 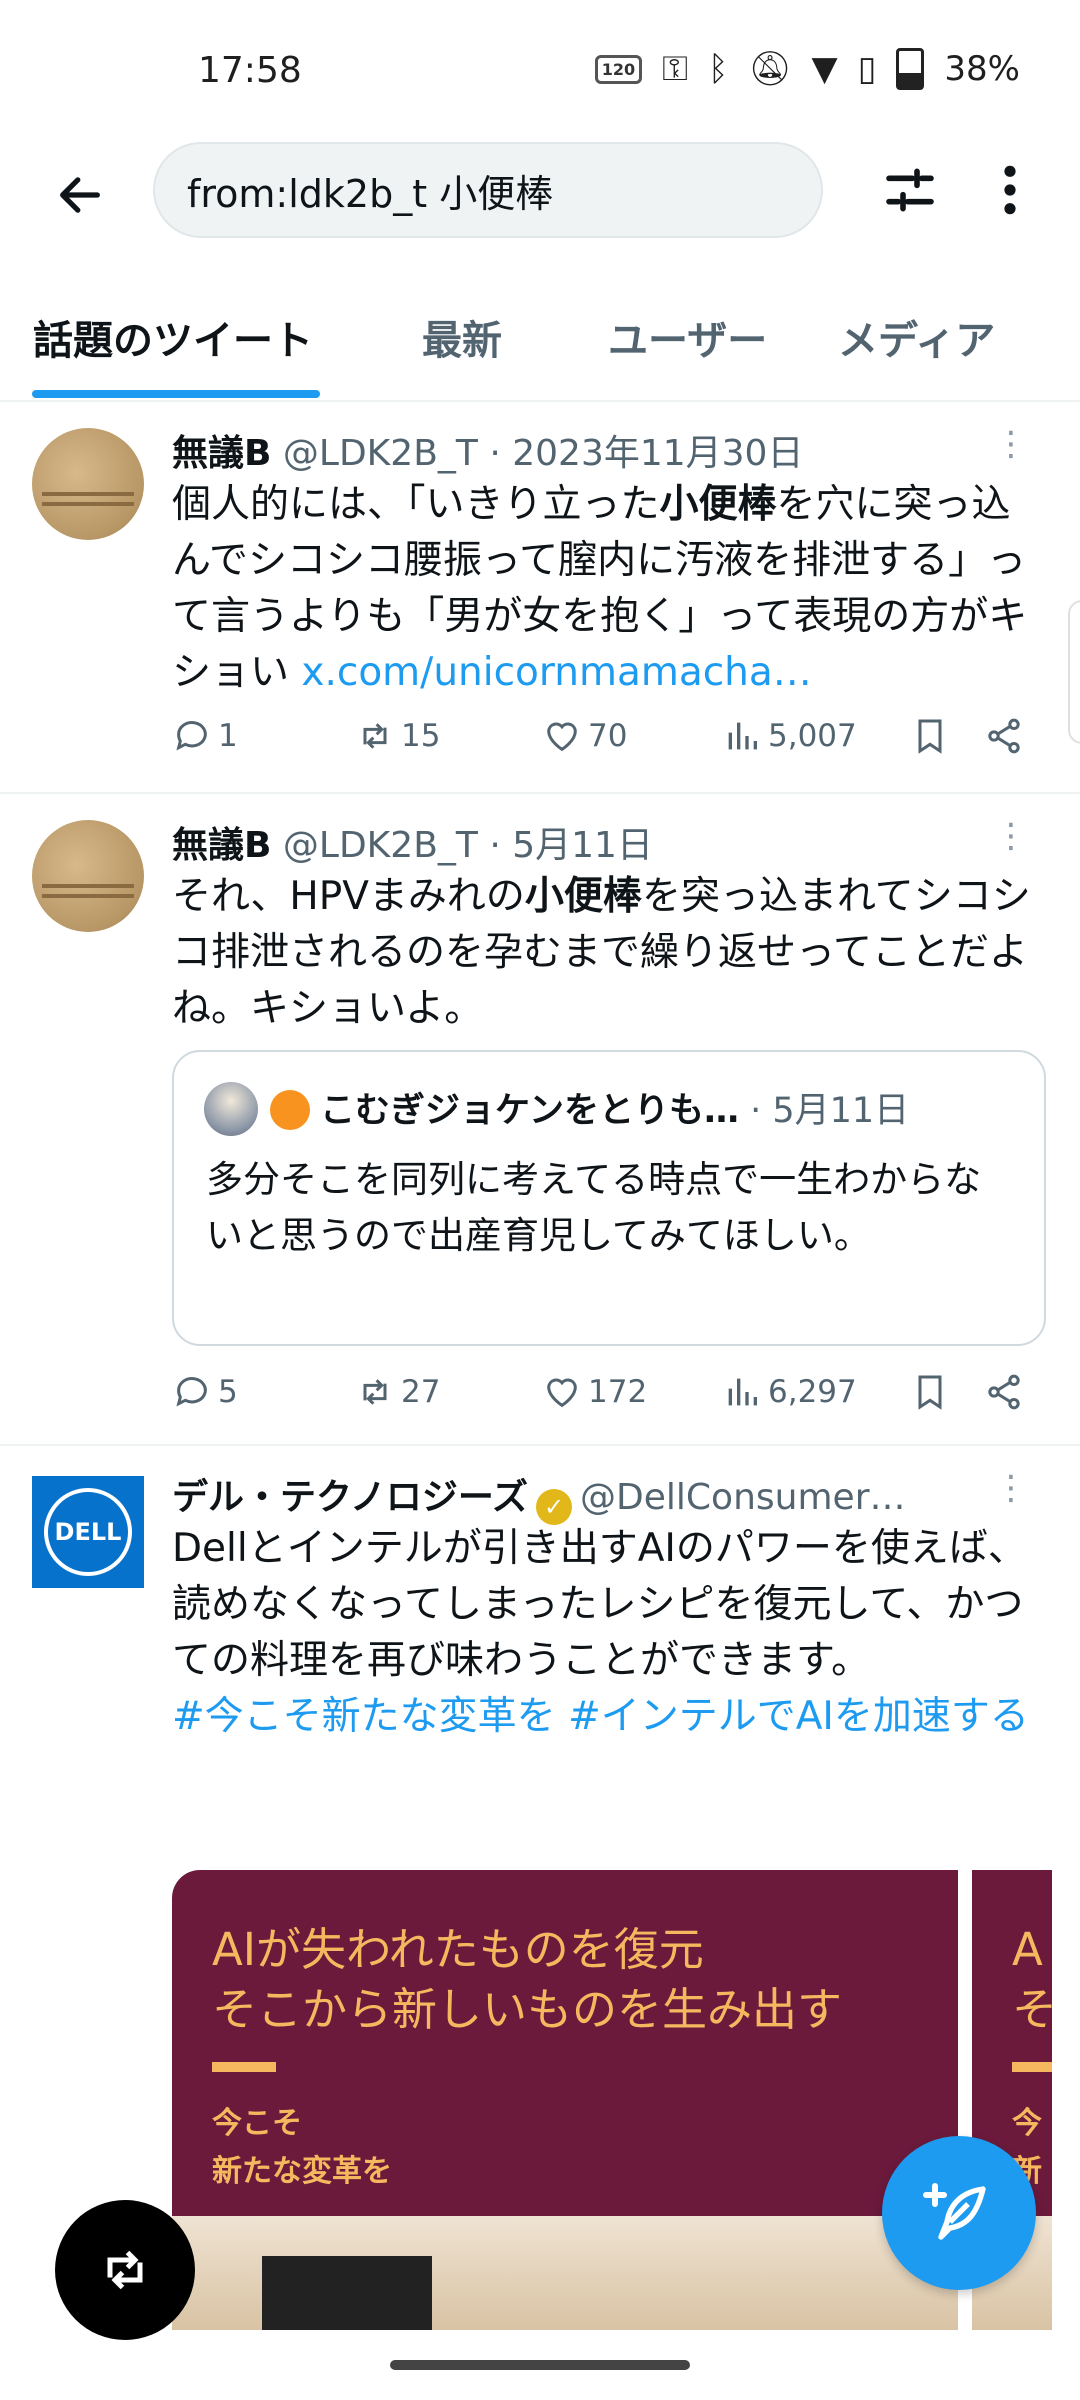 What do you see at coordinates (565, 2100) in the screenshot?
I see `media-card: AIが失われたものを復元 そこから新しいものを生み出す 今こそ 新たな変革を` at bounding box center [565, 2100].